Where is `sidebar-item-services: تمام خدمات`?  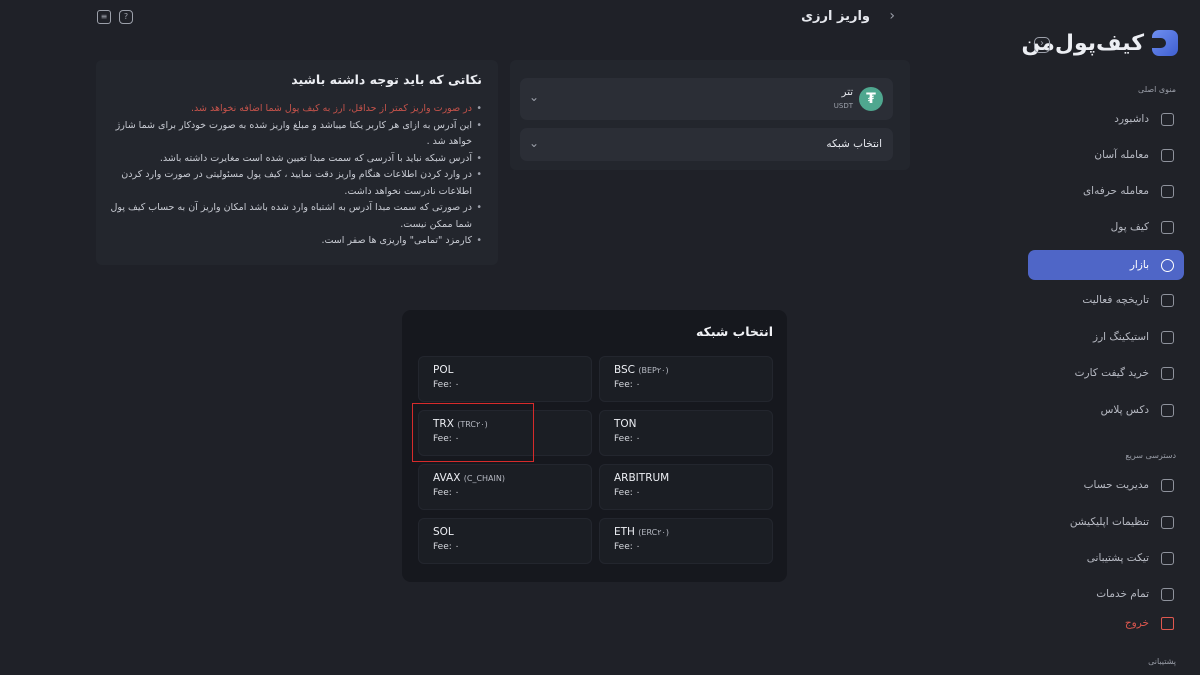 sidebar-item-services: تمام خدمات is located at coordinates (1106, 594).